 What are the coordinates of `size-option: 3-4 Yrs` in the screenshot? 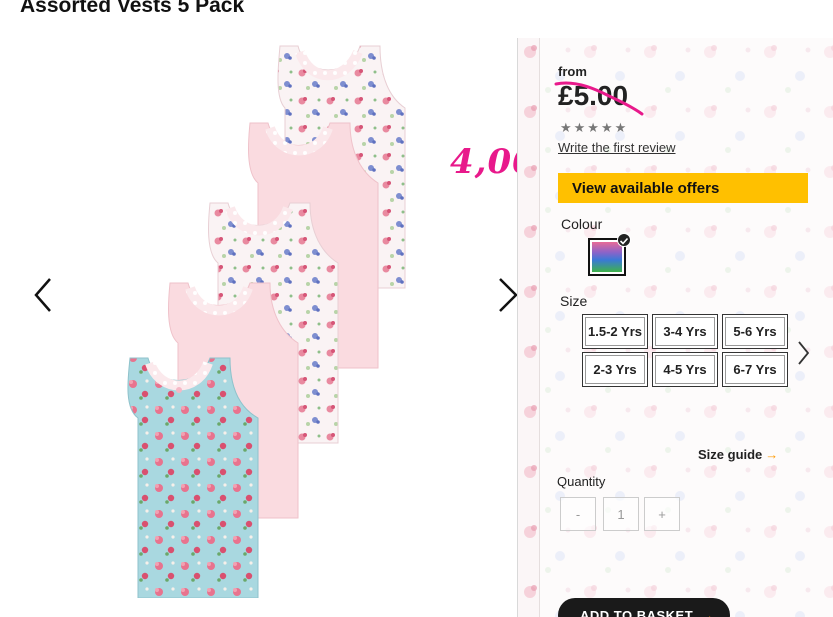 It's located at (685, 331).